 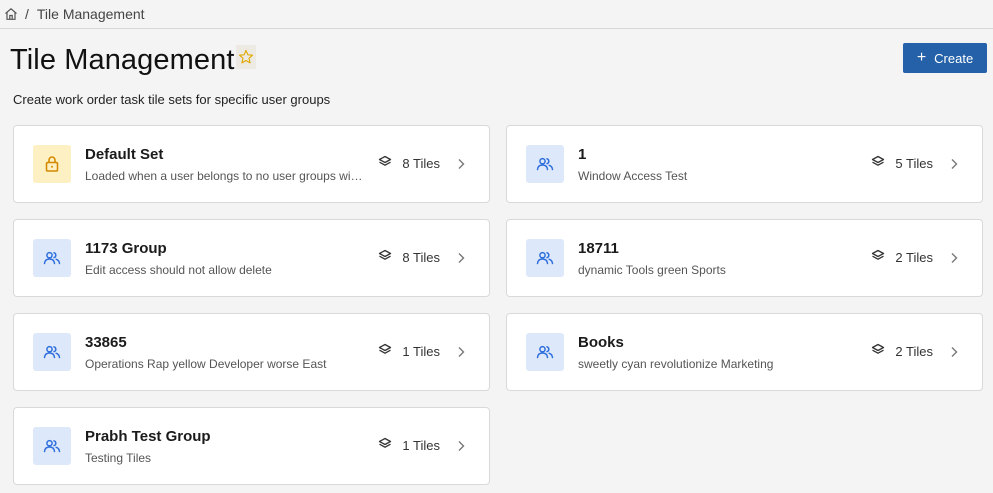 I want to click on tile-count: 5 Tiles, so click(x=902, y=163).